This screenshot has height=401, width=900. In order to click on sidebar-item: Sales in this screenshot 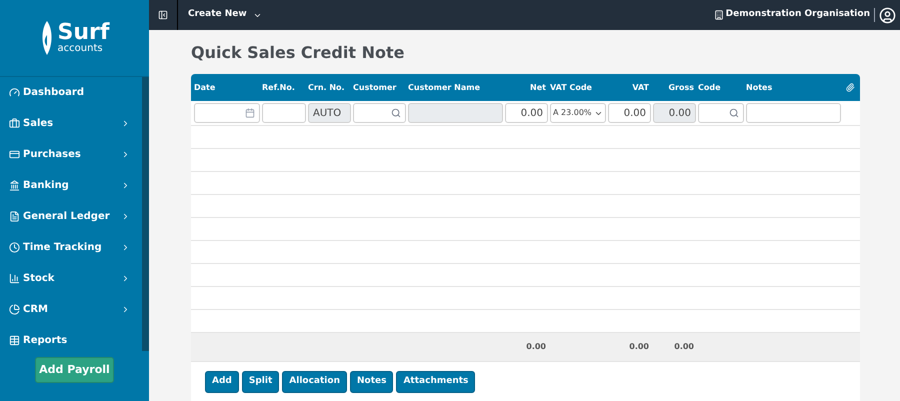, I will do `click(71, 123)`.